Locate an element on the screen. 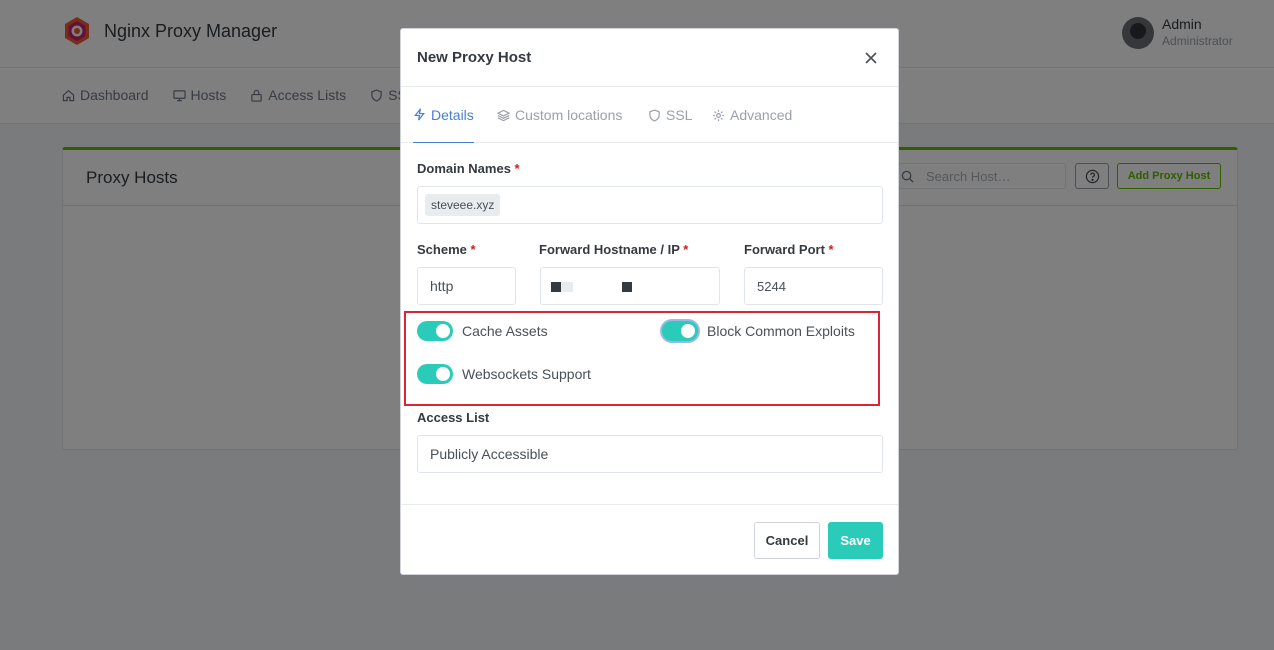 This screenshot has height=650, width=1274. toggle-label: Cache Assets is located at coordinates (505, 331).